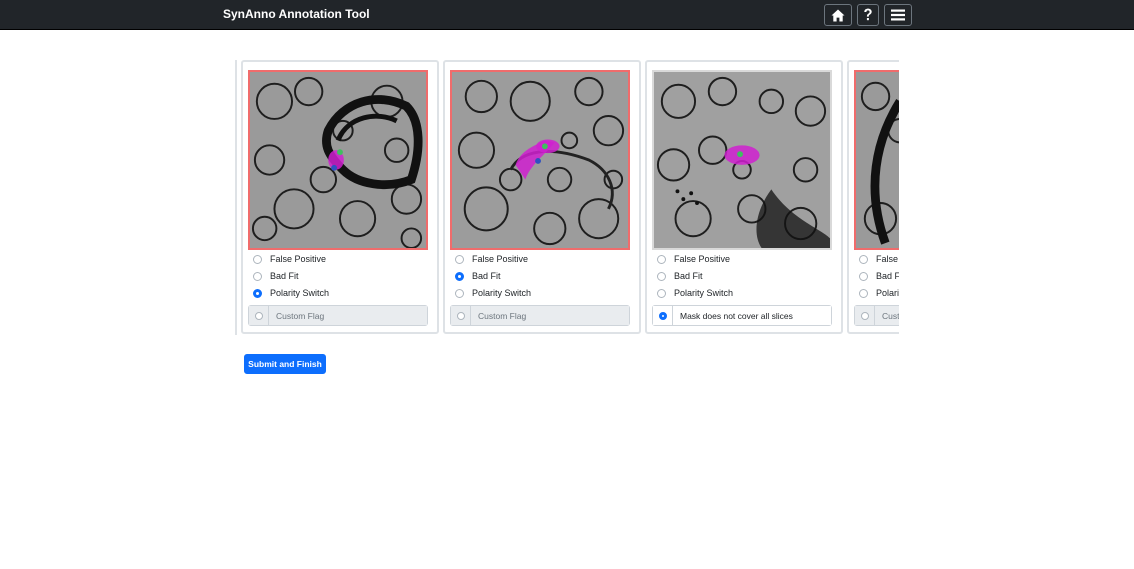 This screenshot has width=1134, height=569. I want to click on submit-and-finish-button: Submit and Finish, so click(285, 364).